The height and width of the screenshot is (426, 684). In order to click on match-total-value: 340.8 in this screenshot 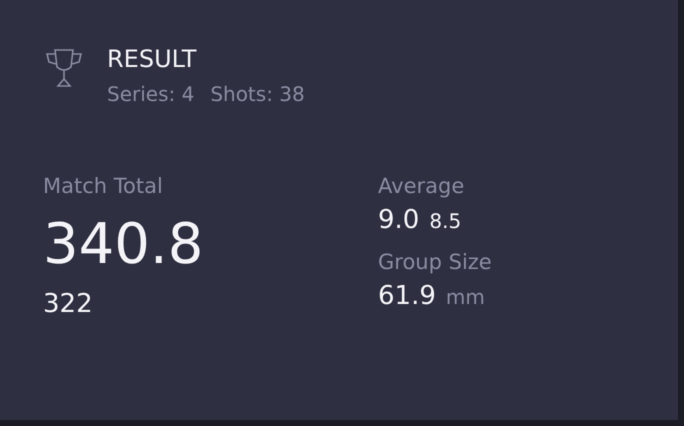, I will do `click(123, 245)`.